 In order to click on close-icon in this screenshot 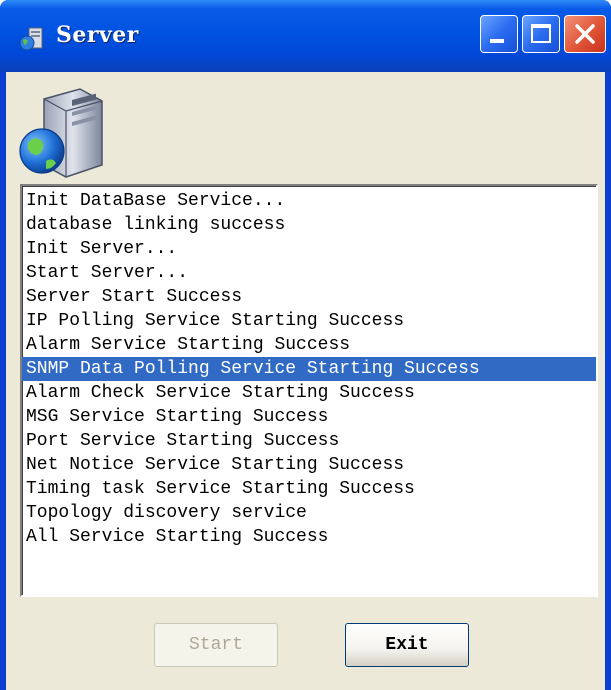, I will do `click(585, 34)`.